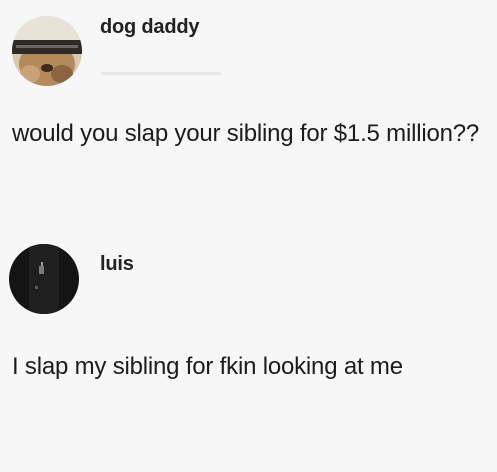  What do you see at coordinates (207, 366) in the screenshot?
I see `post-body-text: I slap my sibling for fkin looking at me` at bounding box center [207, 366].